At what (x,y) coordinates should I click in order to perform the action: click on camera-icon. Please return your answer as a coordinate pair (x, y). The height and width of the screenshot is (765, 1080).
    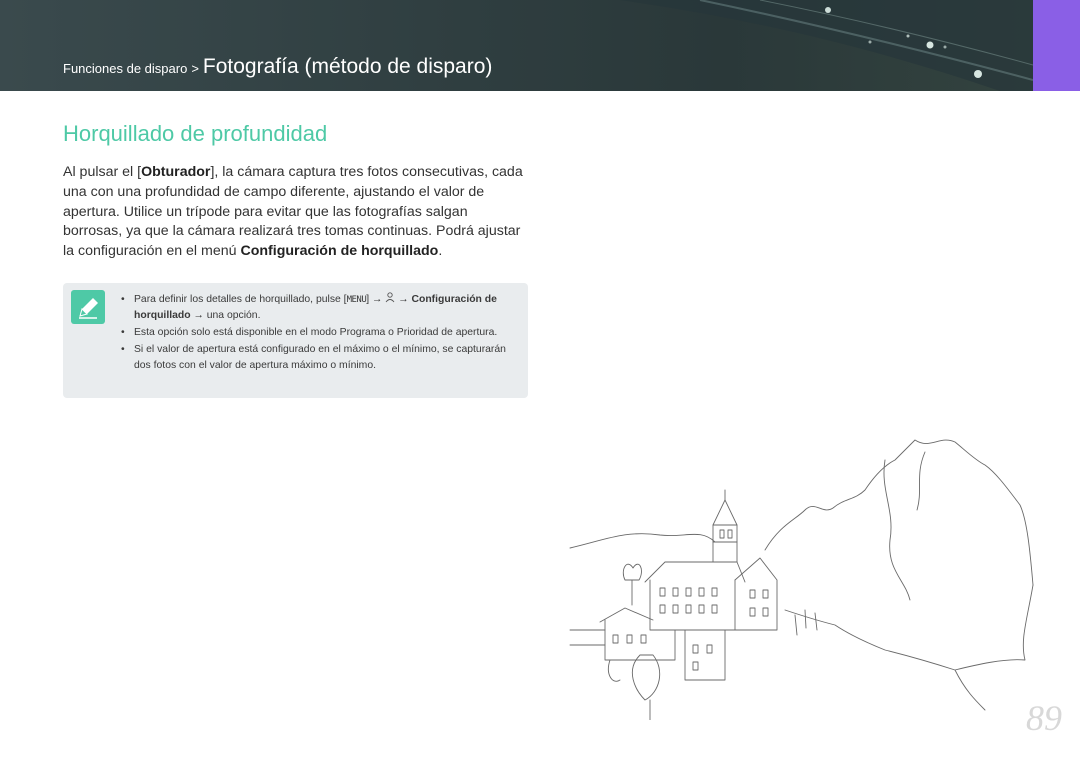
    Looking at the image, I should click on (390, 298).